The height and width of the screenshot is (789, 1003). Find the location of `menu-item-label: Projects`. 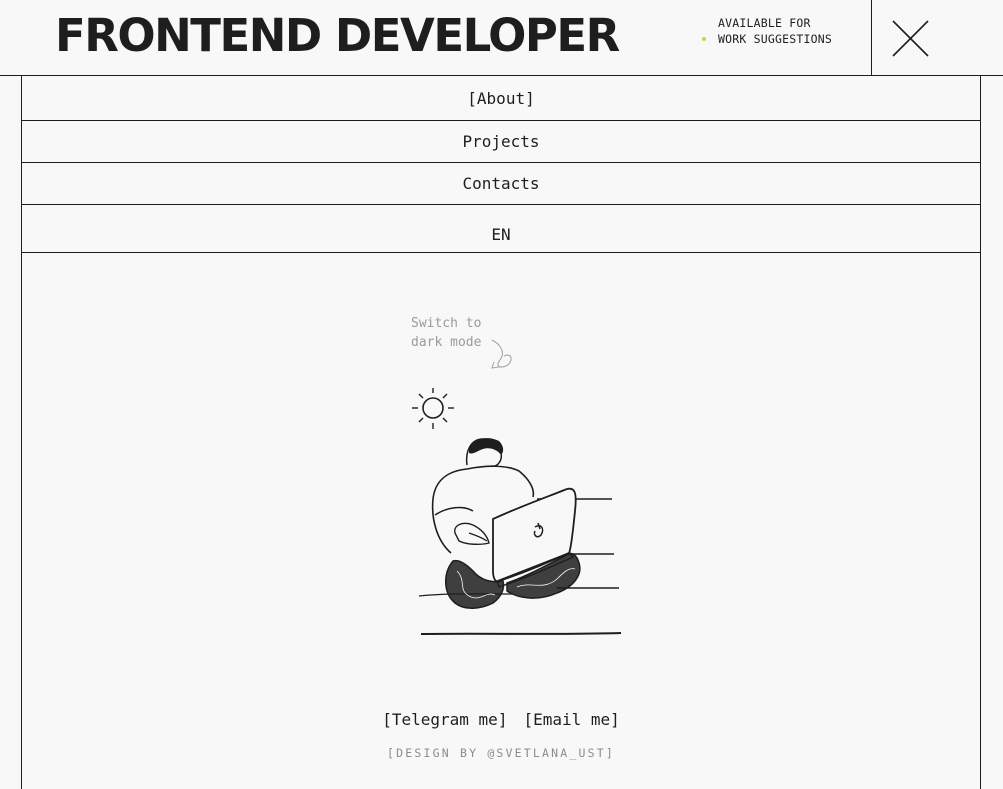

menu-item-label: Projects is located at coordinates (501, 141).